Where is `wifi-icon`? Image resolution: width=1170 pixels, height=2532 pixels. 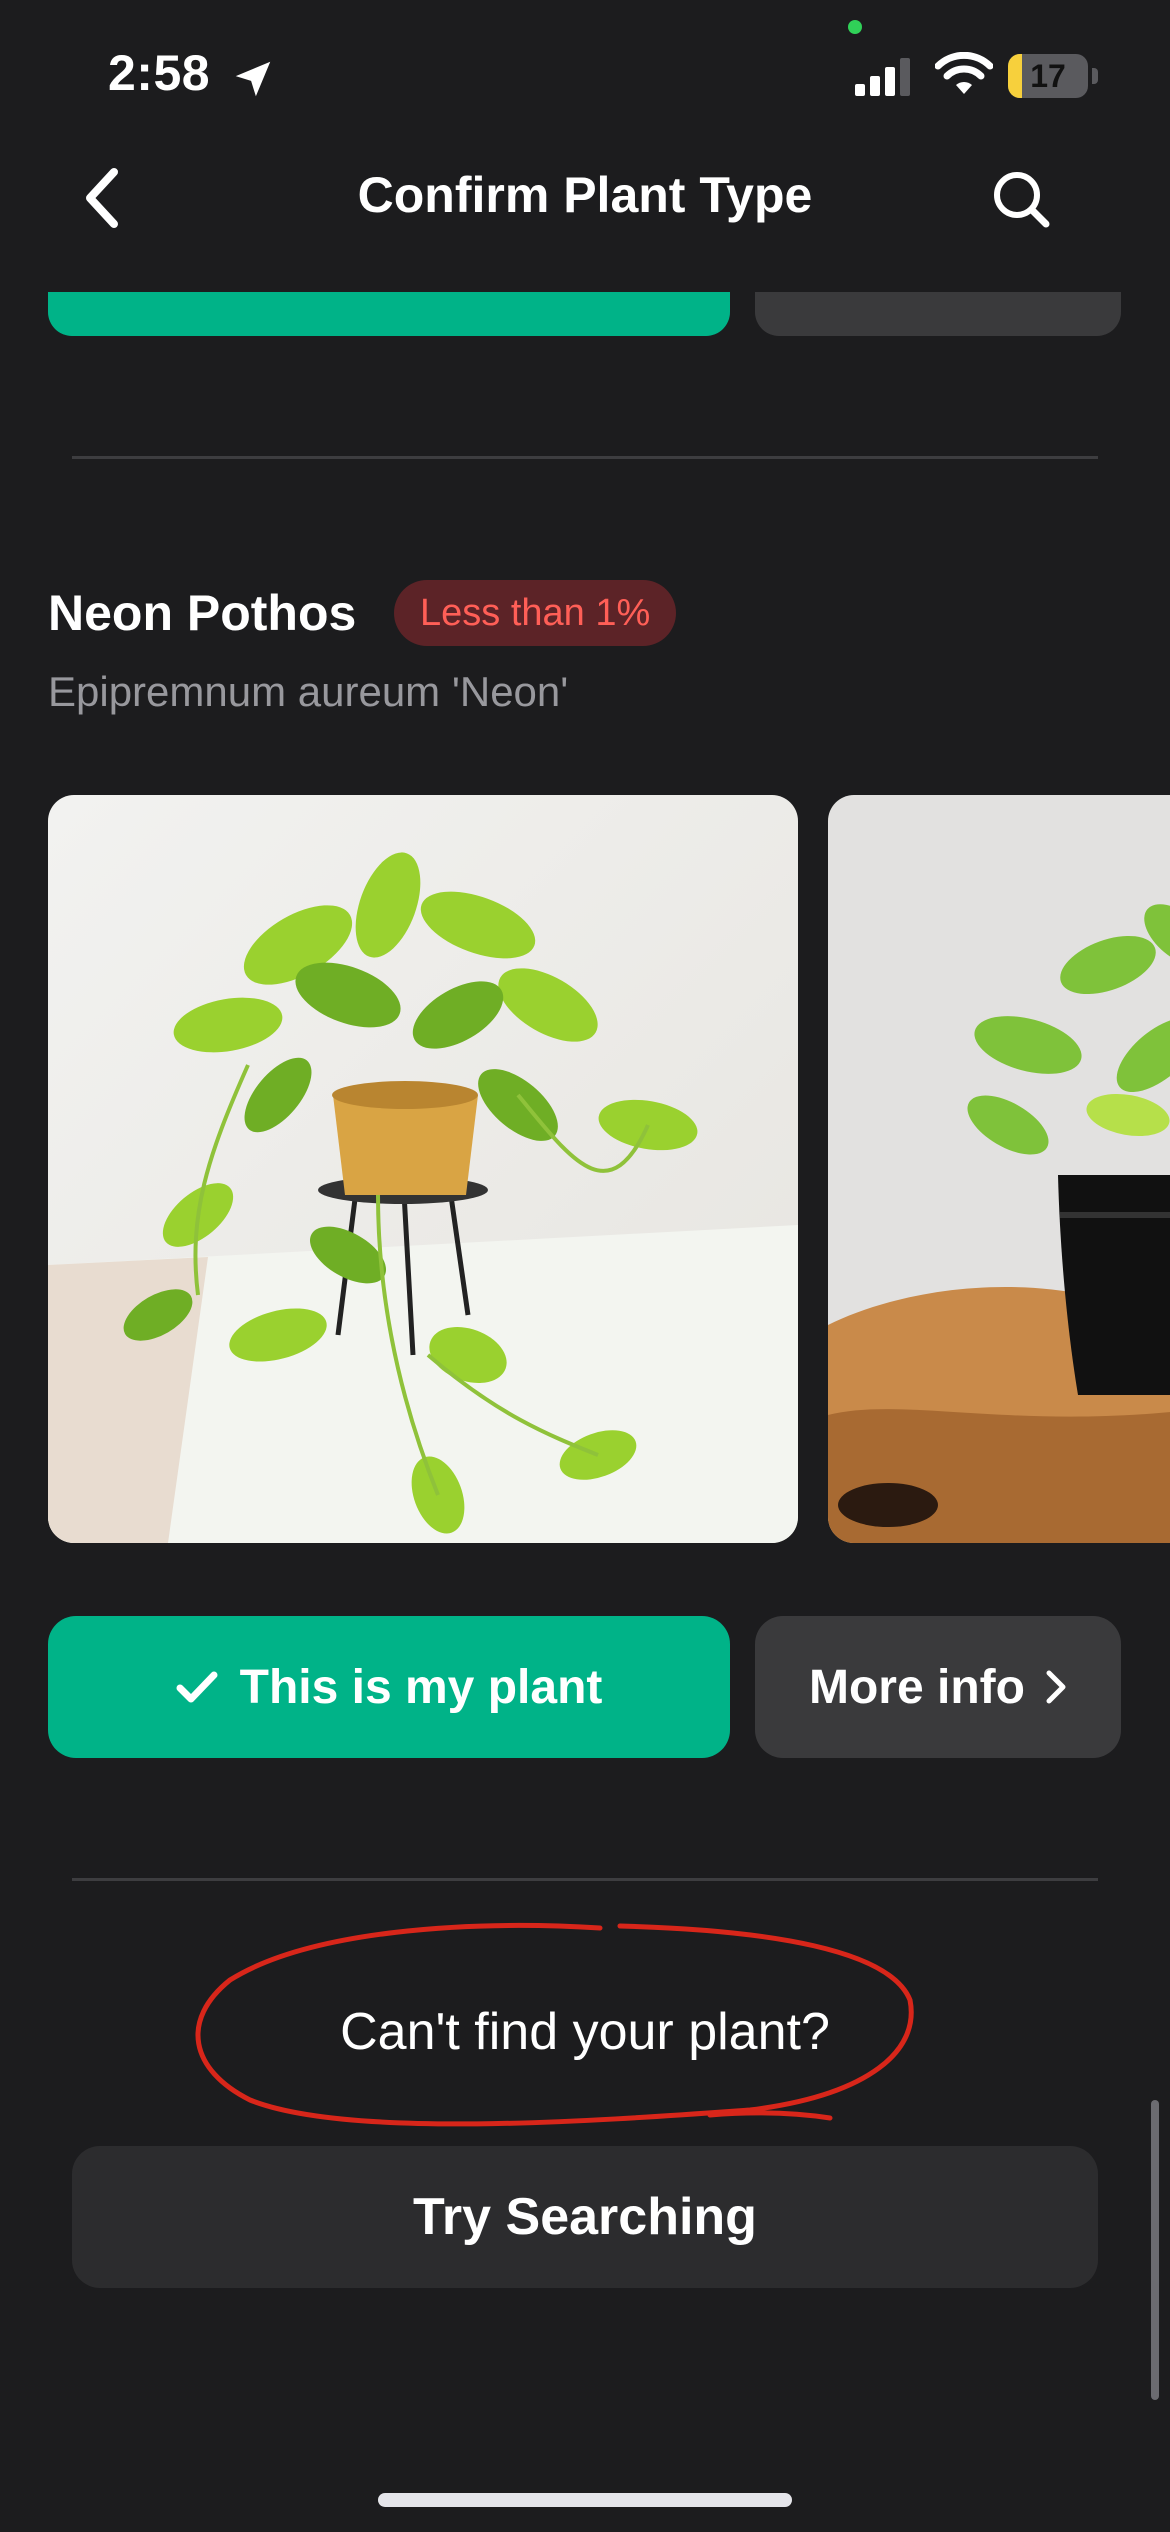
wifi-icon is located at coordinates (964, 73).